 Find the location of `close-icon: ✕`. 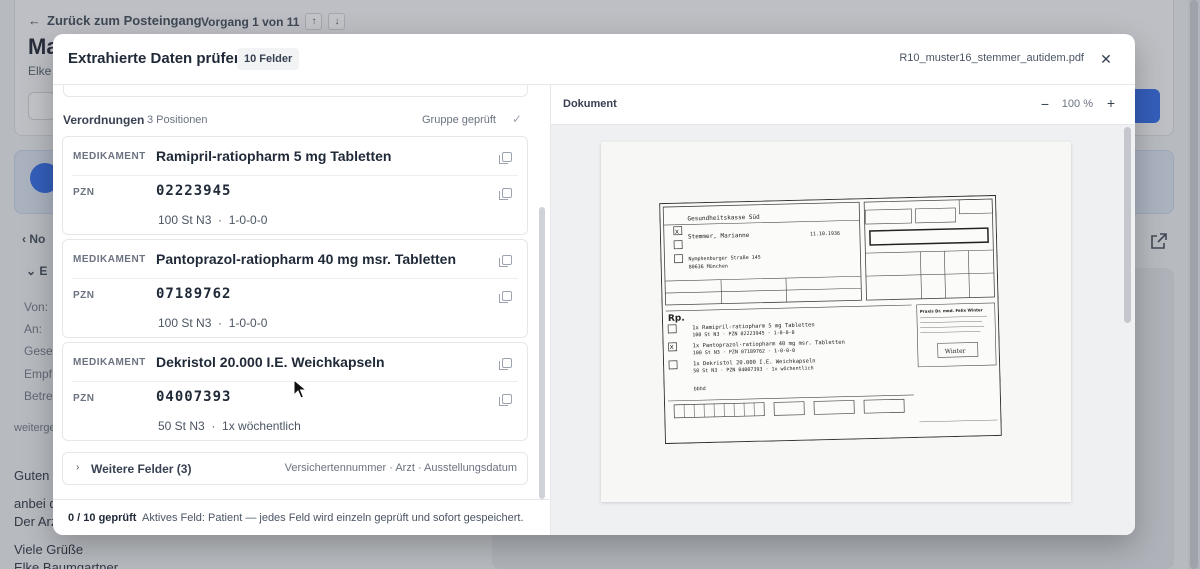

close-icon: ✕ is located at coordinates (1106, 59).